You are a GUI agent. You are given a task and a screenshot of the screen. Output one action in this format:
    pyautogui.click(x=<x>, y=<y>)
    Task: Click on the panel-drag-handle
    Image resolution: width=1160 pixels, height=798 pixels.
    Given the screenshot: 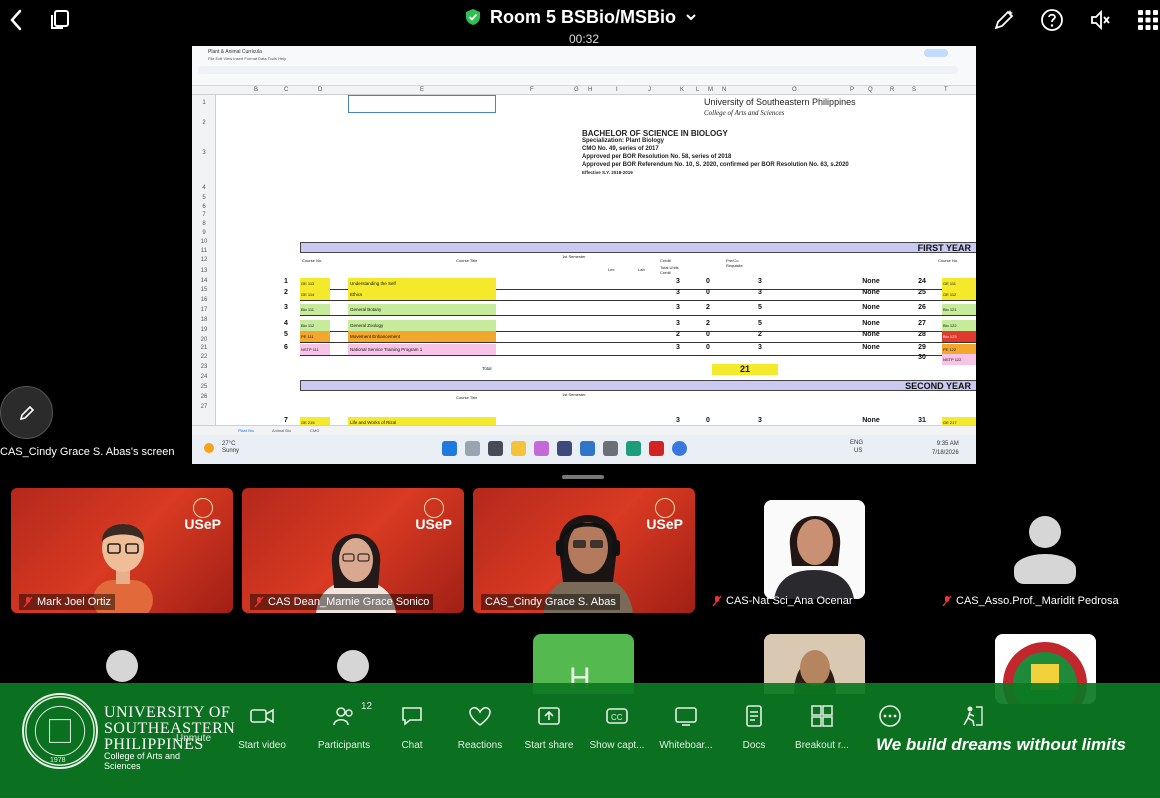 What is the action you would take?
    pyautogui.click(x=583, y=477)
    